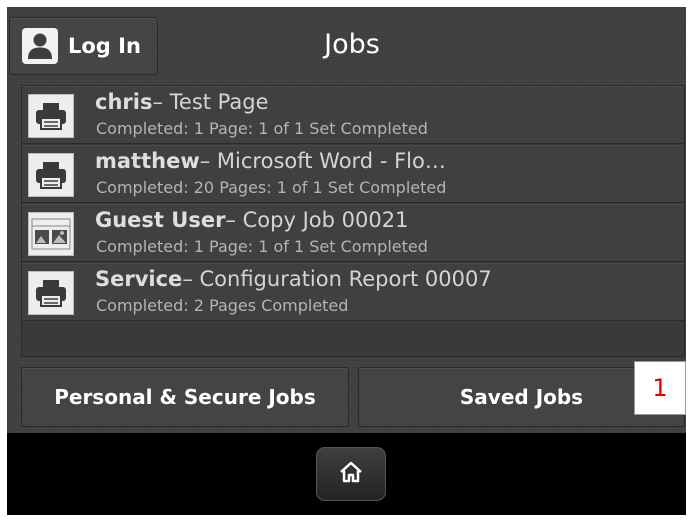  Describe the element at coordinates (139, 279) in the screenshot. I see `job-owner: Service` at that location.